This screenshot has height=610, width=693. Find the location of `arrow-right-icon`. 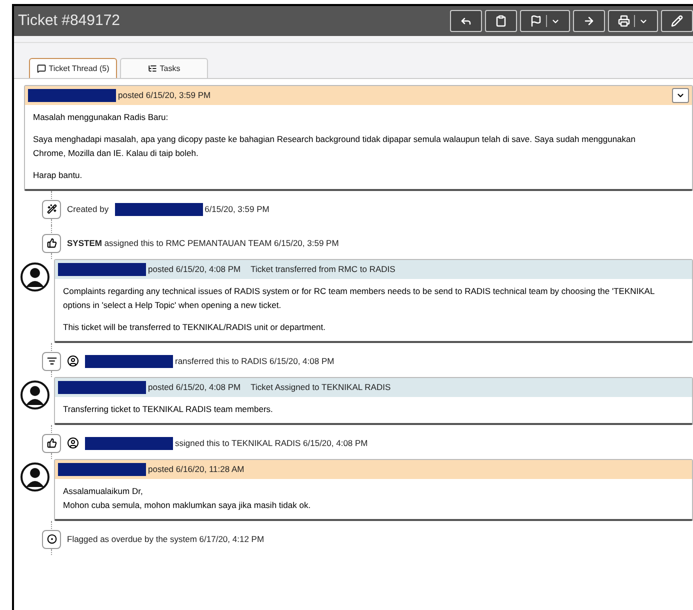

arrow-right-icon is located at coordinates (589, 21).